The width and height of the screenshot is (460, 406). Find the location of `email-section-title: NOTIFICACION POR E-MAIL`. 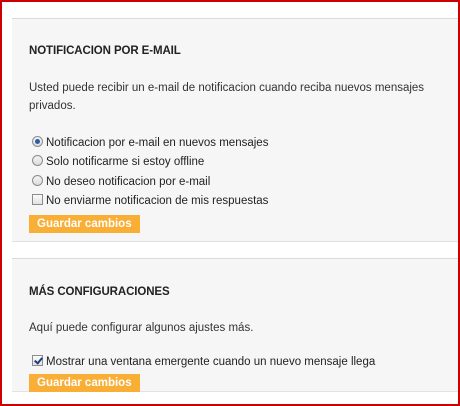

email-section-title: NOTIFICACION POR E-MAIL is located at coordinates (105, 51).